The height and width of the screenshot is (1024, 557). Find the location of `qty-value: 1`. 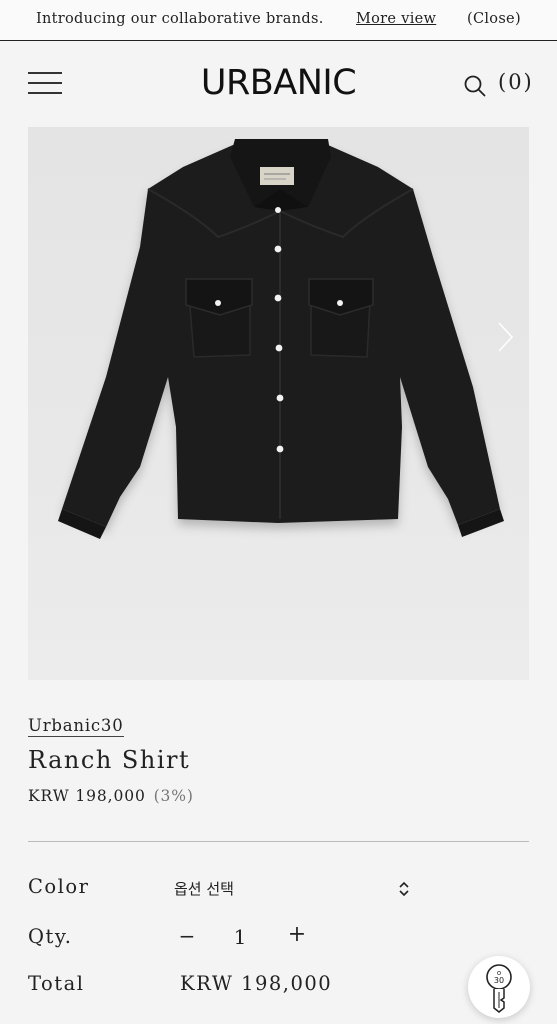

qty-value: 1 is located at coordinates (240, 937).